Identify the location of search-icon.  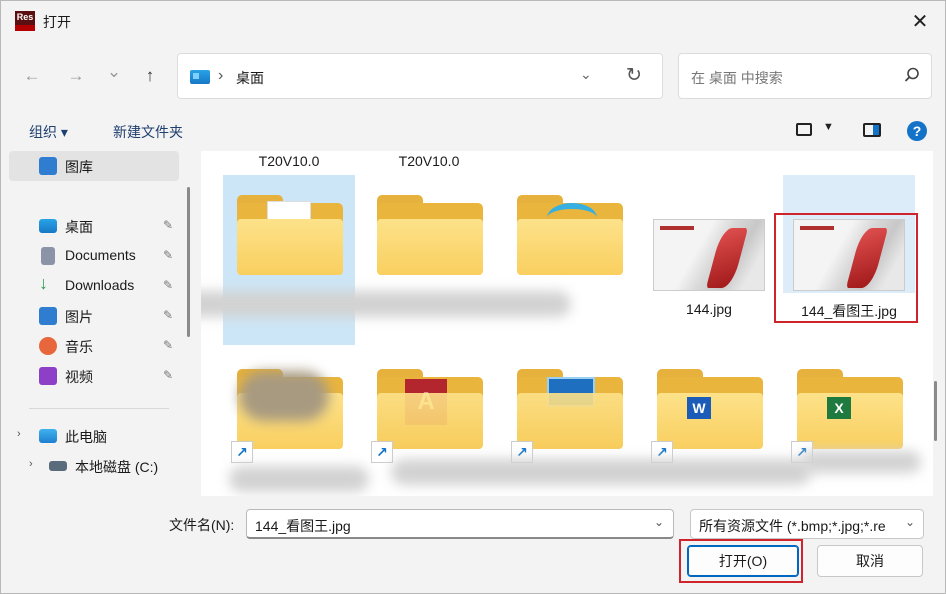
(912, 75).